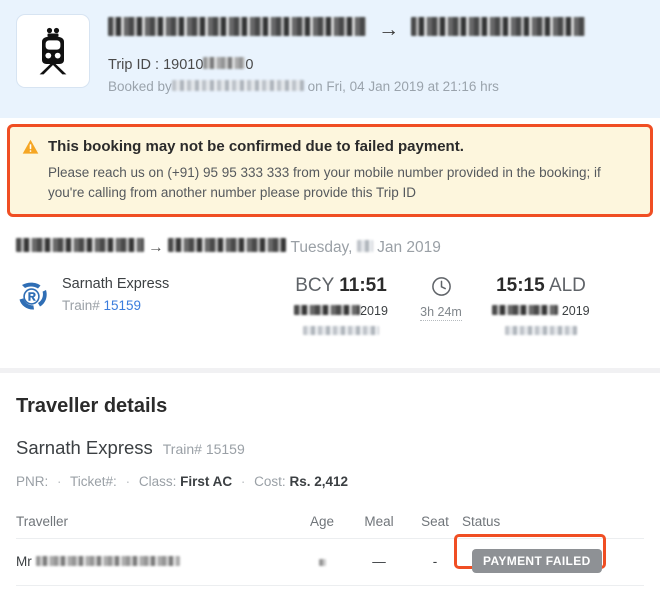  Describe the element at coordinates (123, 305) in the screenshot. I see `train-number-link: 15159` at that location.